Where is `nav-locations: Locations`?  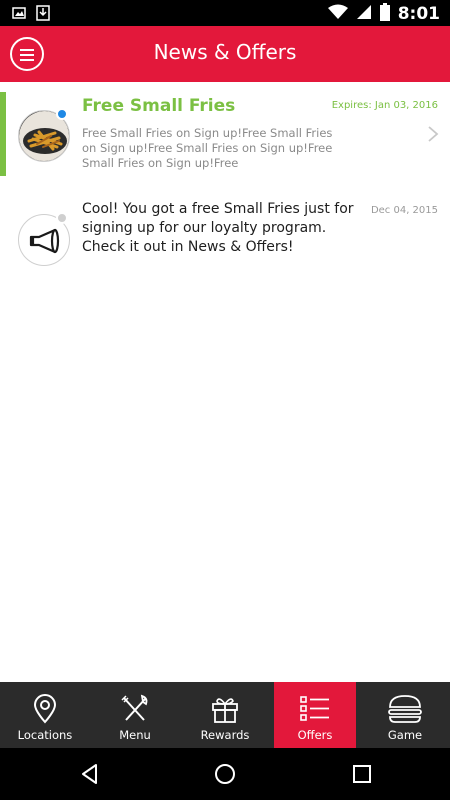
nav-locations: Locations is located at coordinates (45, 715).